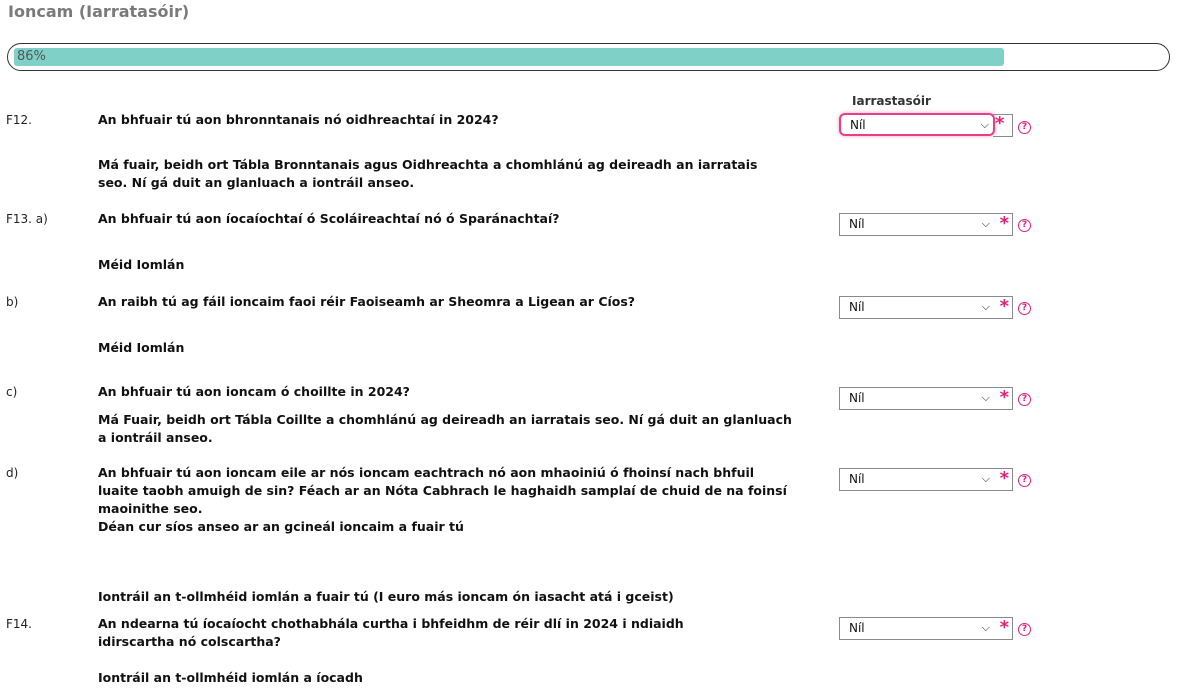 This screenshot has height=693, width=1184. What do you see at coordinates (917, 124) in the screenshot?
I see `answer-select-f12: Níl ⌵` at bounding box center [917, 124].